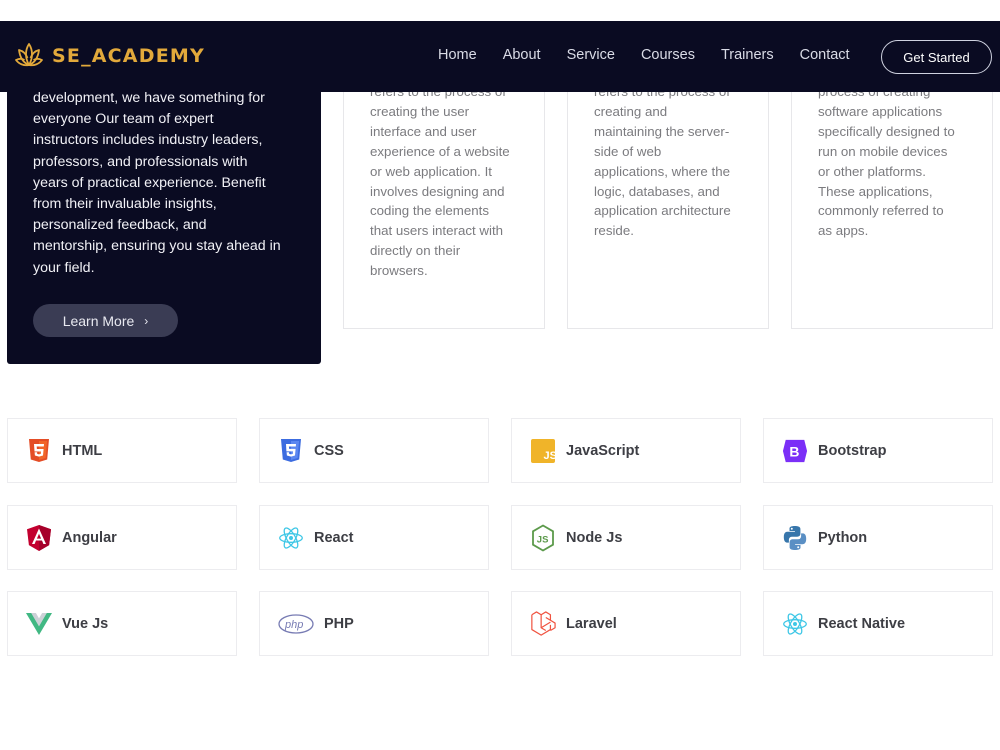 Image resolution: width=1000 pixels, height=750 pixels. Describe the element at coordinates (39, 537) in the screenshot. I see `angular-icon` at that location.